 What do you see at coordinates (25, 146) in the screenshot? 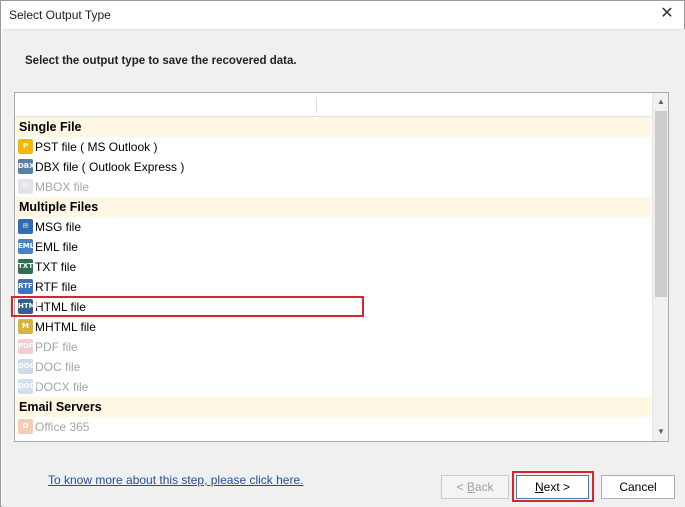
I see `pst-icon: P` at bounding box center [25, 146].